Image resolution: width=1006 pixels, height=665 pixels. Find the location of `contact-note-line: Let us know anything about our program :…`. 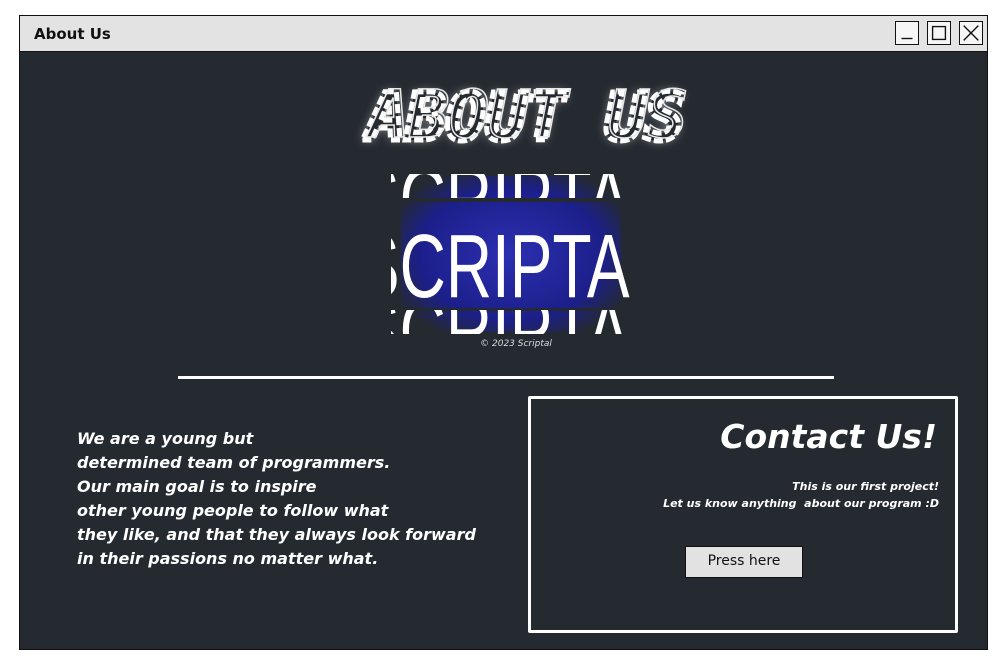

contact-note-line: Let us know anything about our program :… is located at coordinates (801, 503).